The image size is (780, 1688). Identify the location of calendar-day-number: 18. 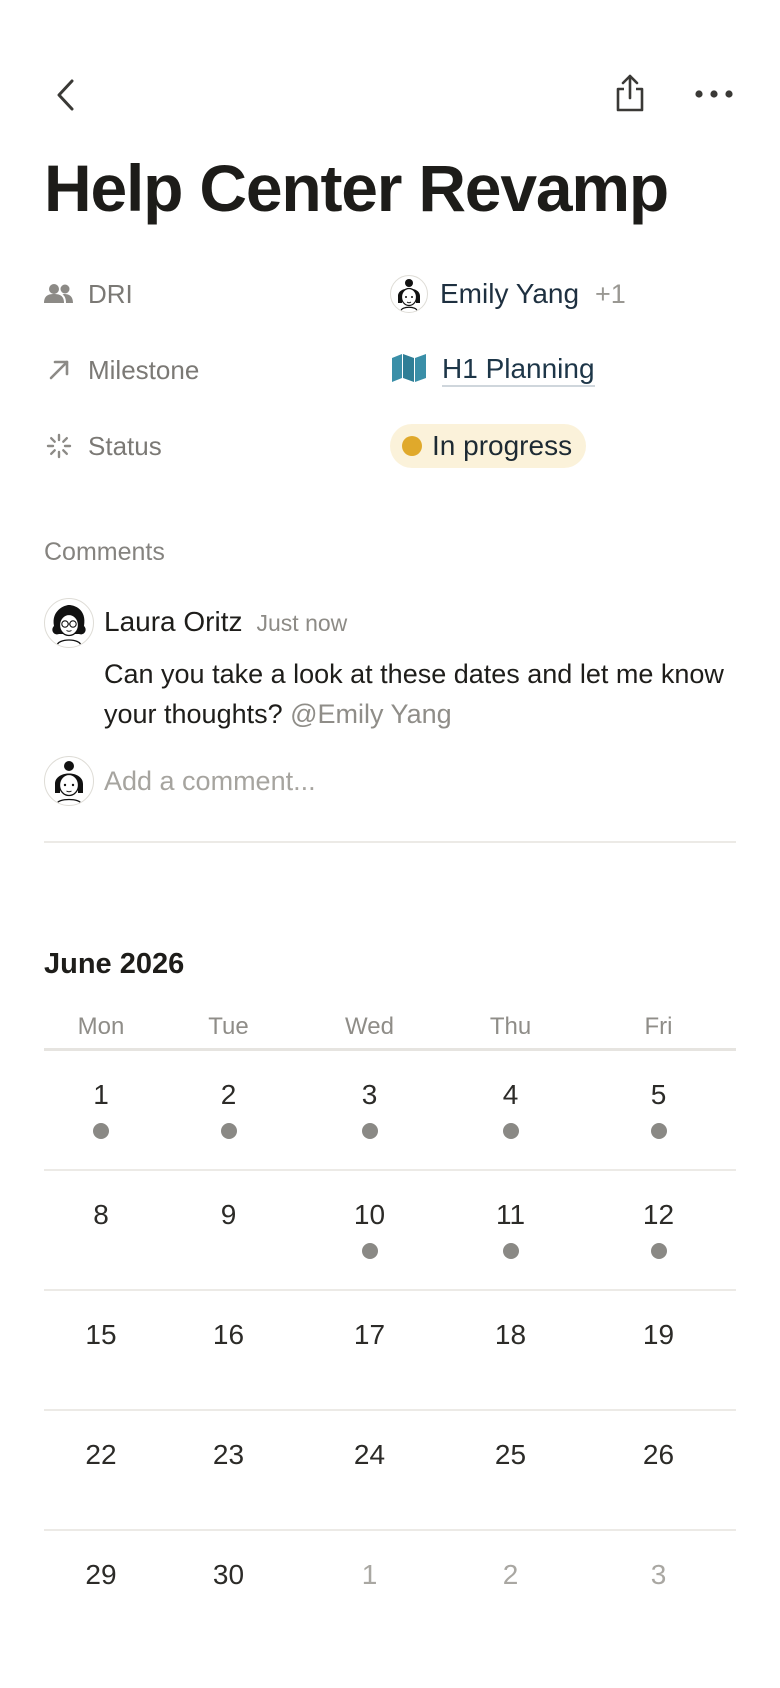
(510, 1334).